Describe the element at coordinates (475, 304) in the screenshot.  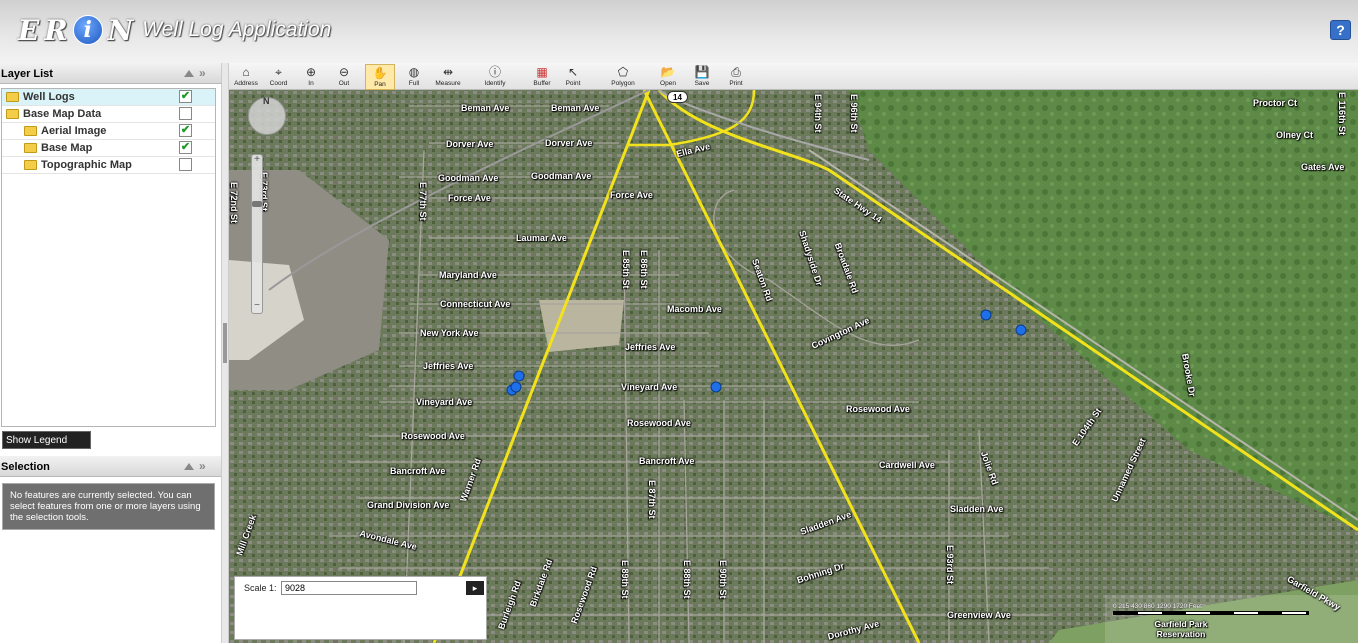
I see `street-label: Connecticut Ave` at that location.